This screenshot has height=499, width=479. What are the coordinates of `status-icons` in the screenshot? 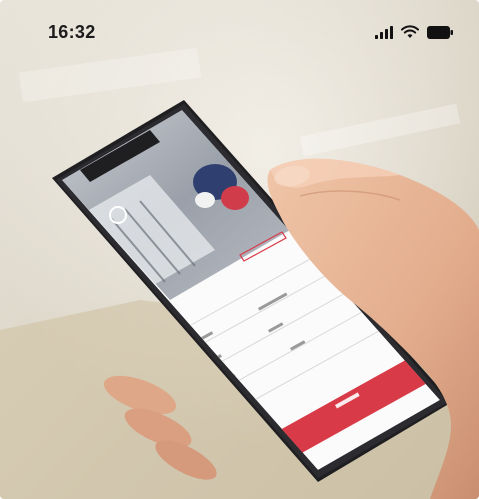 It's located at (414, 32).